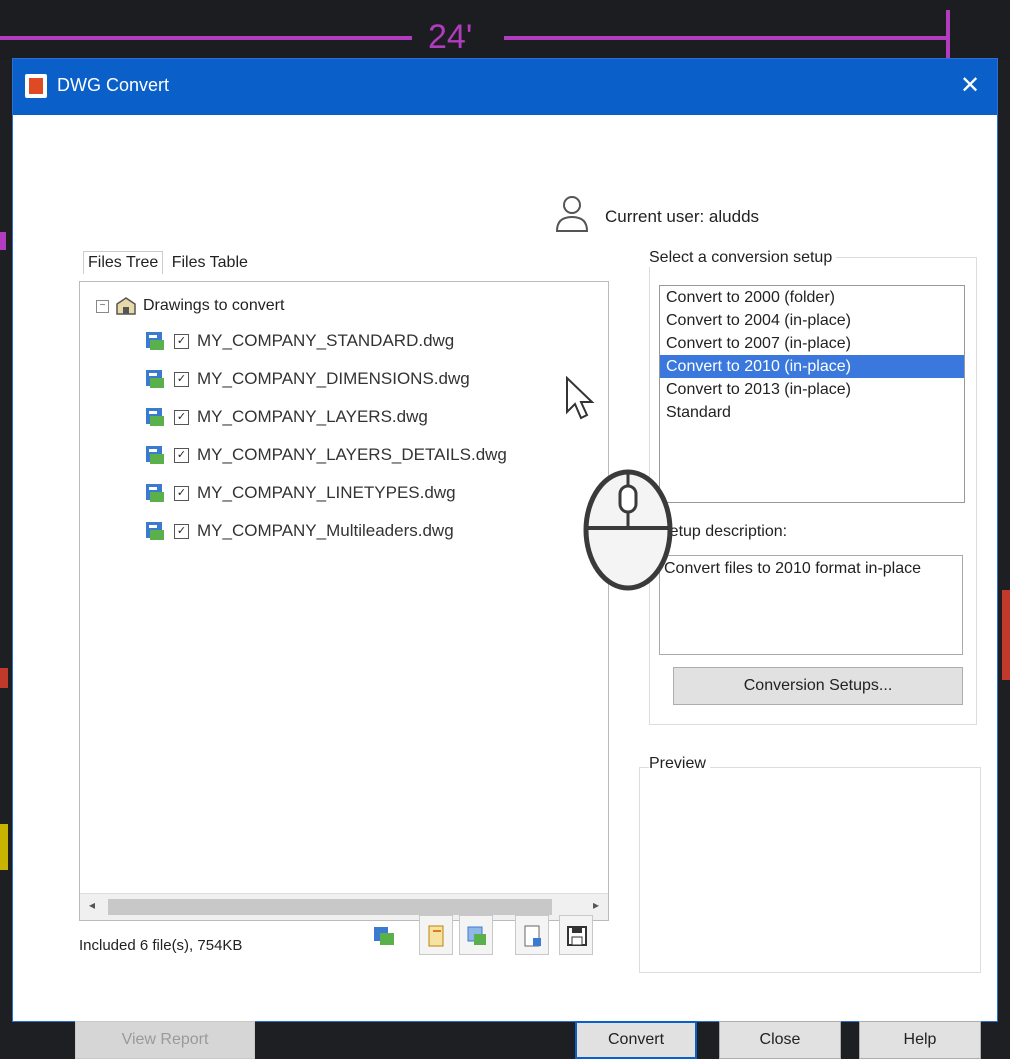  Describe the element at coordinates (36, 86) in the screenshot. I see `app-icon` at that location.